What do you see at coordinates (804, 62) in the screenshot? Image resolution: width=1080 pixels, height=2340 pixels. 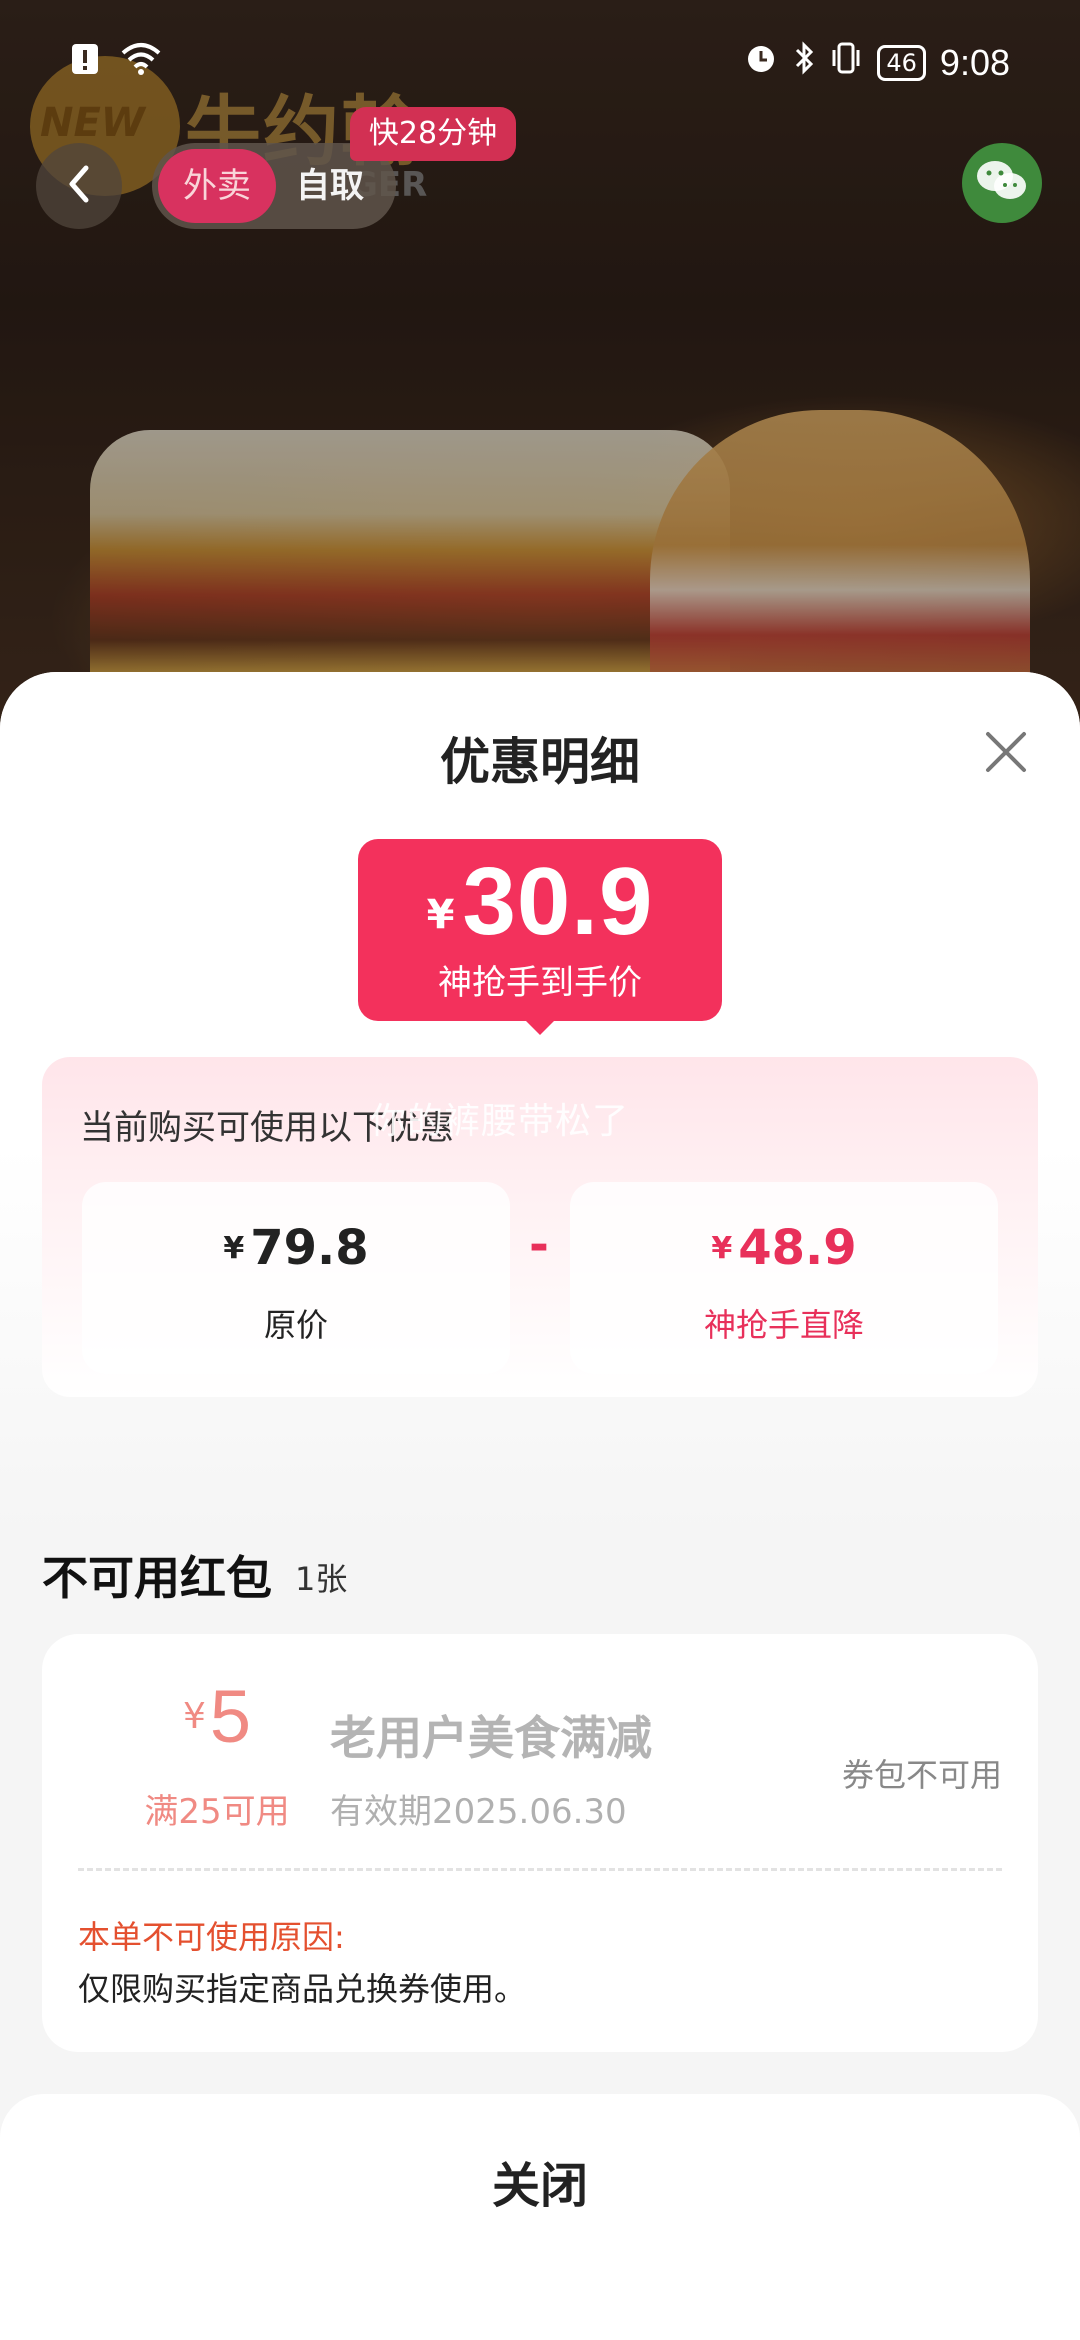 I see `bluetooth-icon` at bounding box center [804, 62].